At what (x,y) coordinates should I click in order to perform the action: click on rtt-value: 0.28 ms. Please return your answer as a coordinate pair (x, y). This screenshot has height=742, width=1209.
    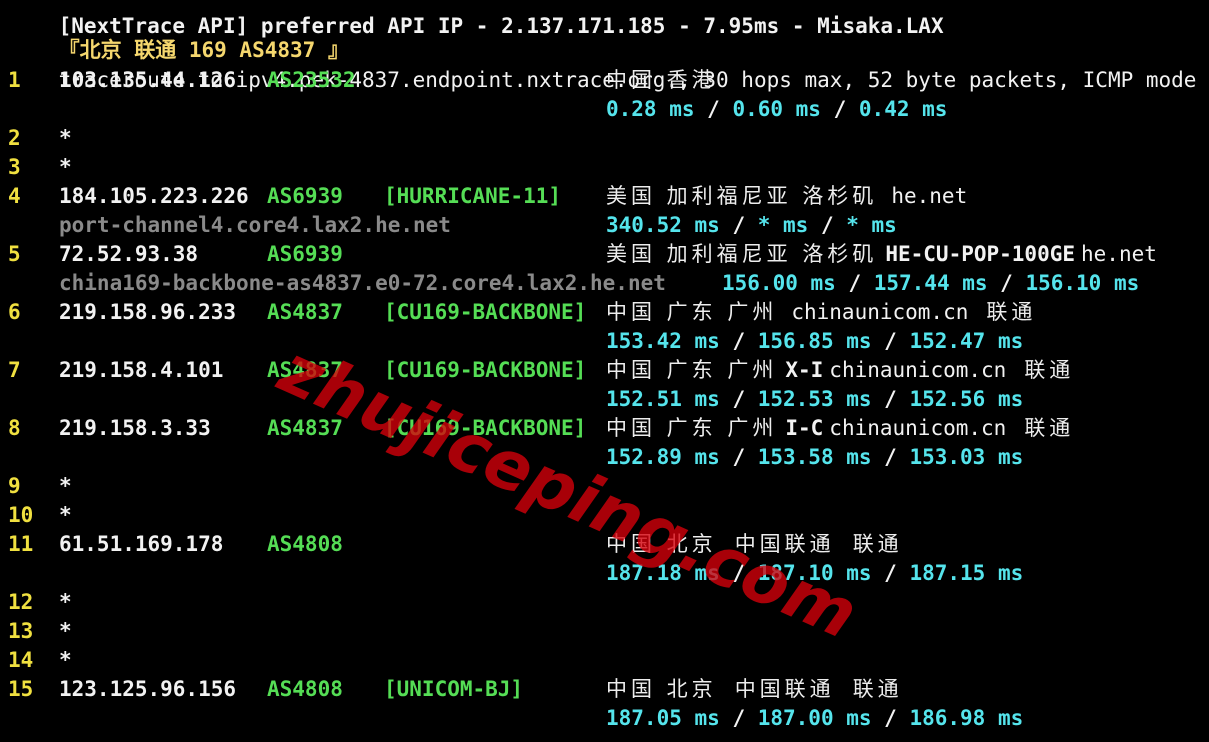
    Looking at the image, I should click on (650, 109).